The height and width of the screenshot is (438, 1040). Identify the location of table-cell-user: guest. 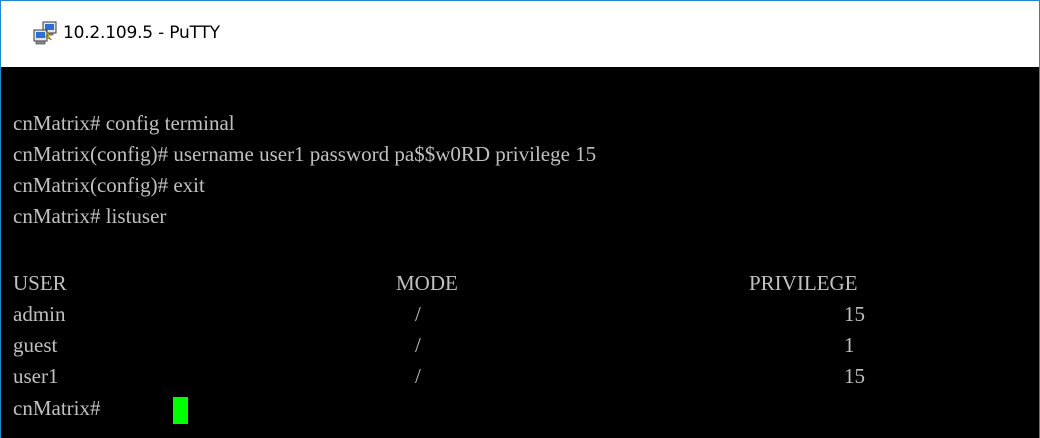
(35, 345).